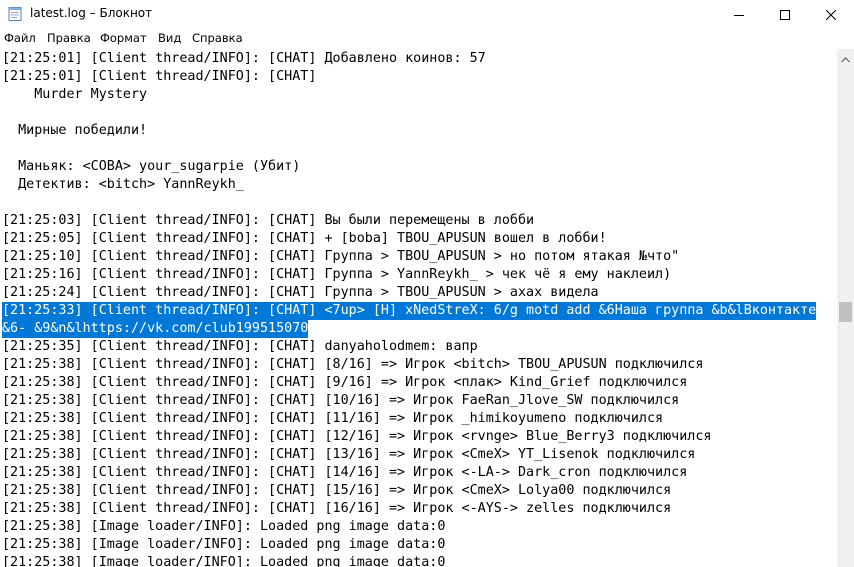 The height and width of the screenshot is (567, 854). Describe the element at coordinates (123, 38) in the screenshot. I see `menu-format: Формат` at that location.